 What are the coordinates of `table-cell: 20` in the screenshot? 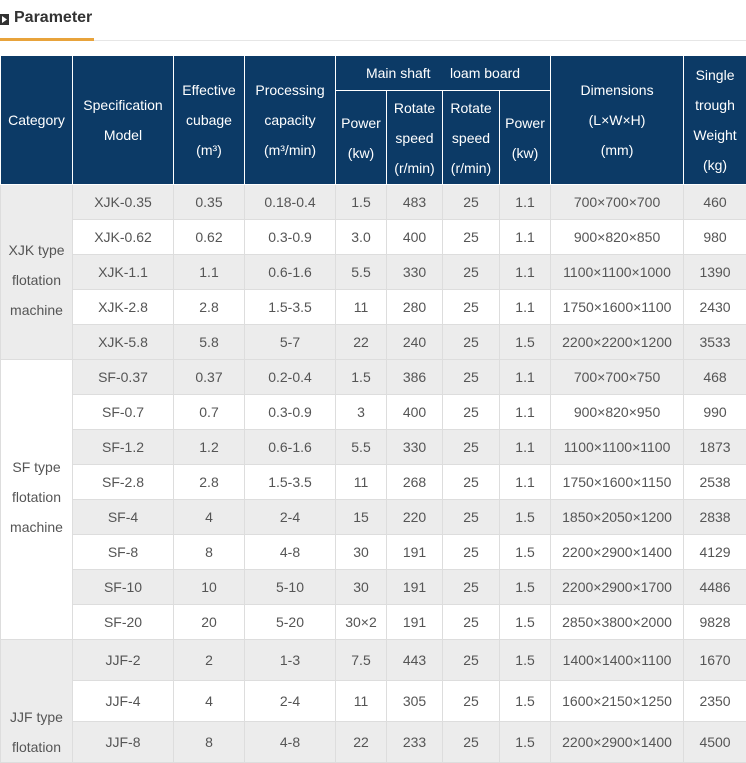 It's located at (209, 622).